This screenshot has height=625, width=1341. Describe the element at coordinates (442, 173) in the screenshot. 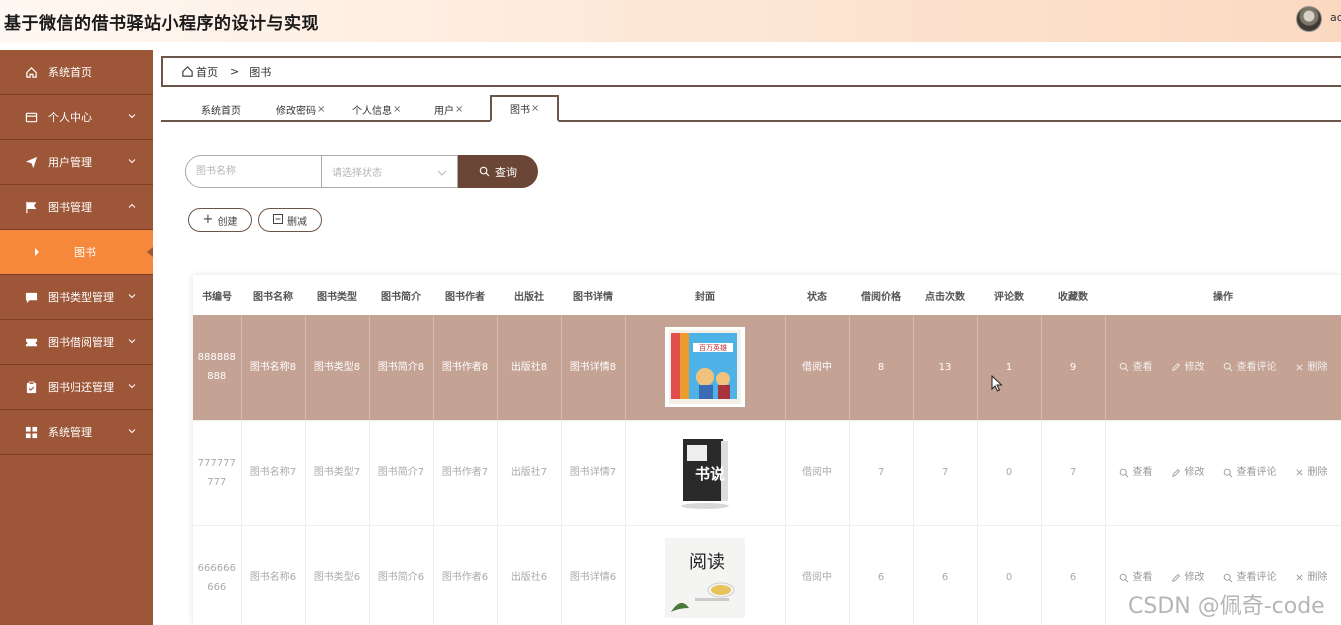

I see `chevron-down-icon` at that location.